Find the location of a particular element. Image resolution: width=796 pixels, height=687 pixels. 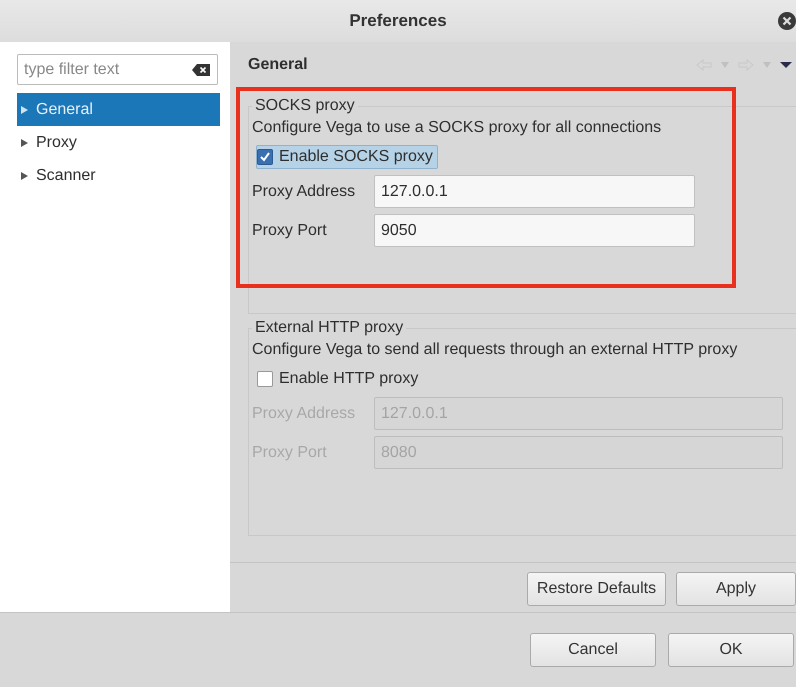

field-label: Proxy Port is located at coordinates (290, 231).